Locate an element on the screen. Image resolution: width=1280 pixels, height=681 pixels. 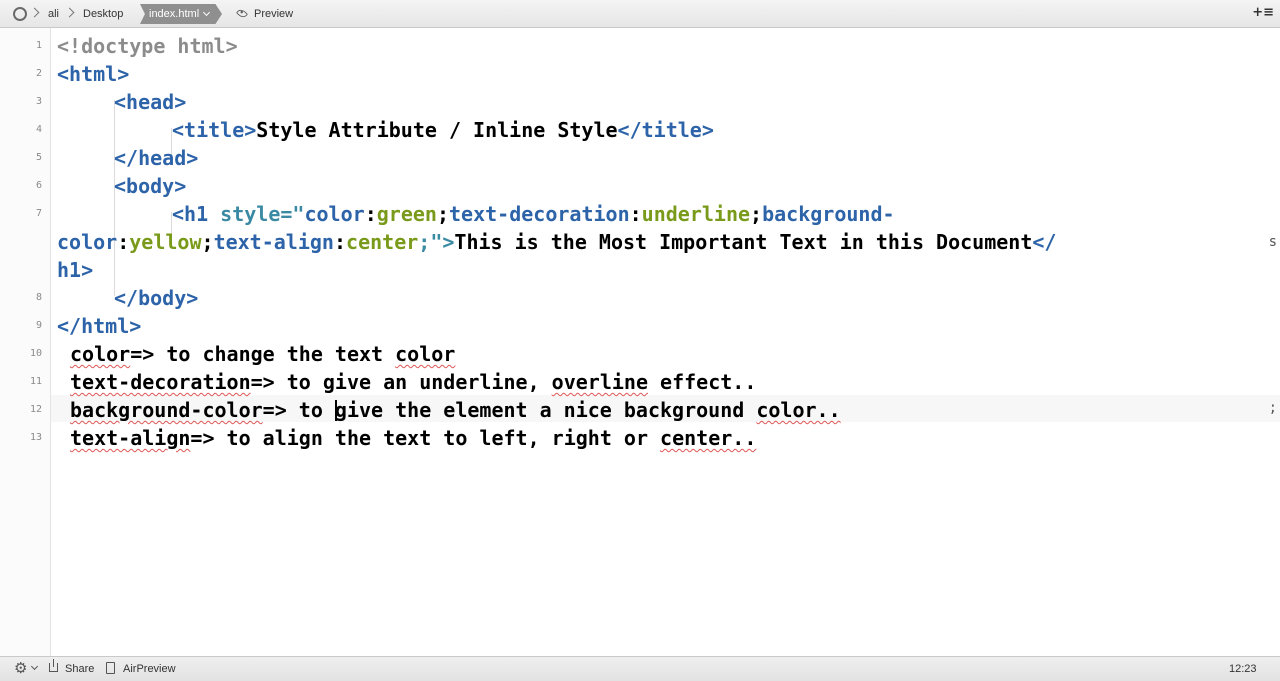
breadcrumb-active-file: index.html is located at coordinates (181, 14).